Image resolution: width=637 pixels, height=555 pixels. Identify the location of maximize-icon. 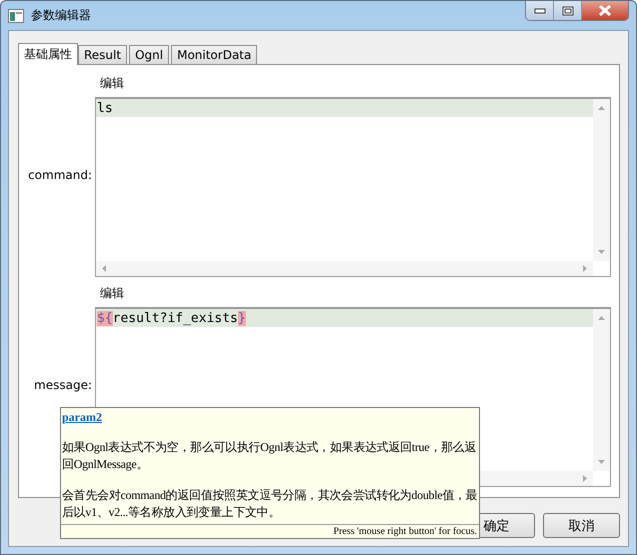
(568, 11).